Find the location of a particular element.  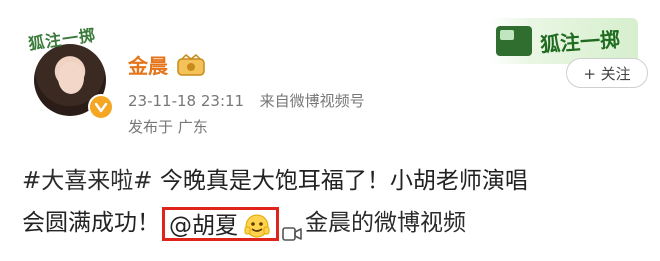

van-illustration-icon is located at coordinates (514, 41).